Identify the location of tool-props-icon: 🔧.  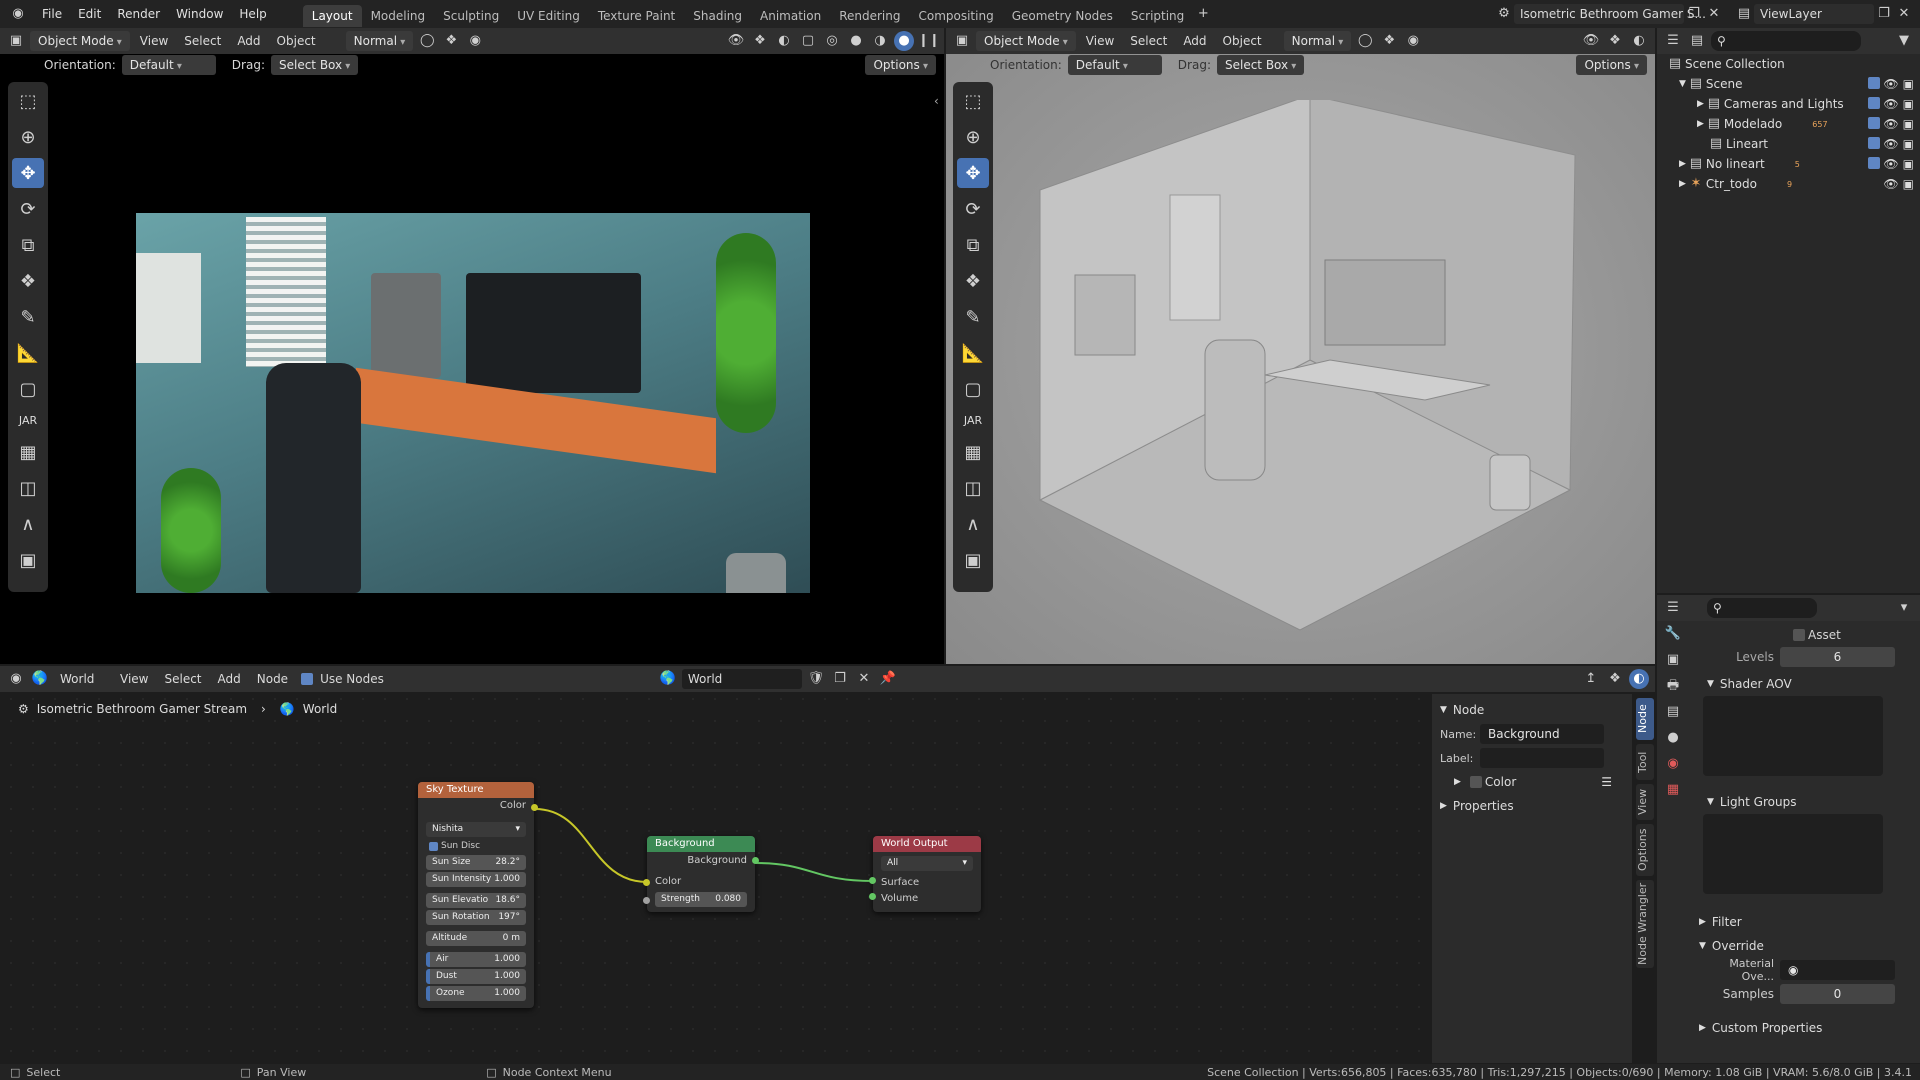
(1673, 634).